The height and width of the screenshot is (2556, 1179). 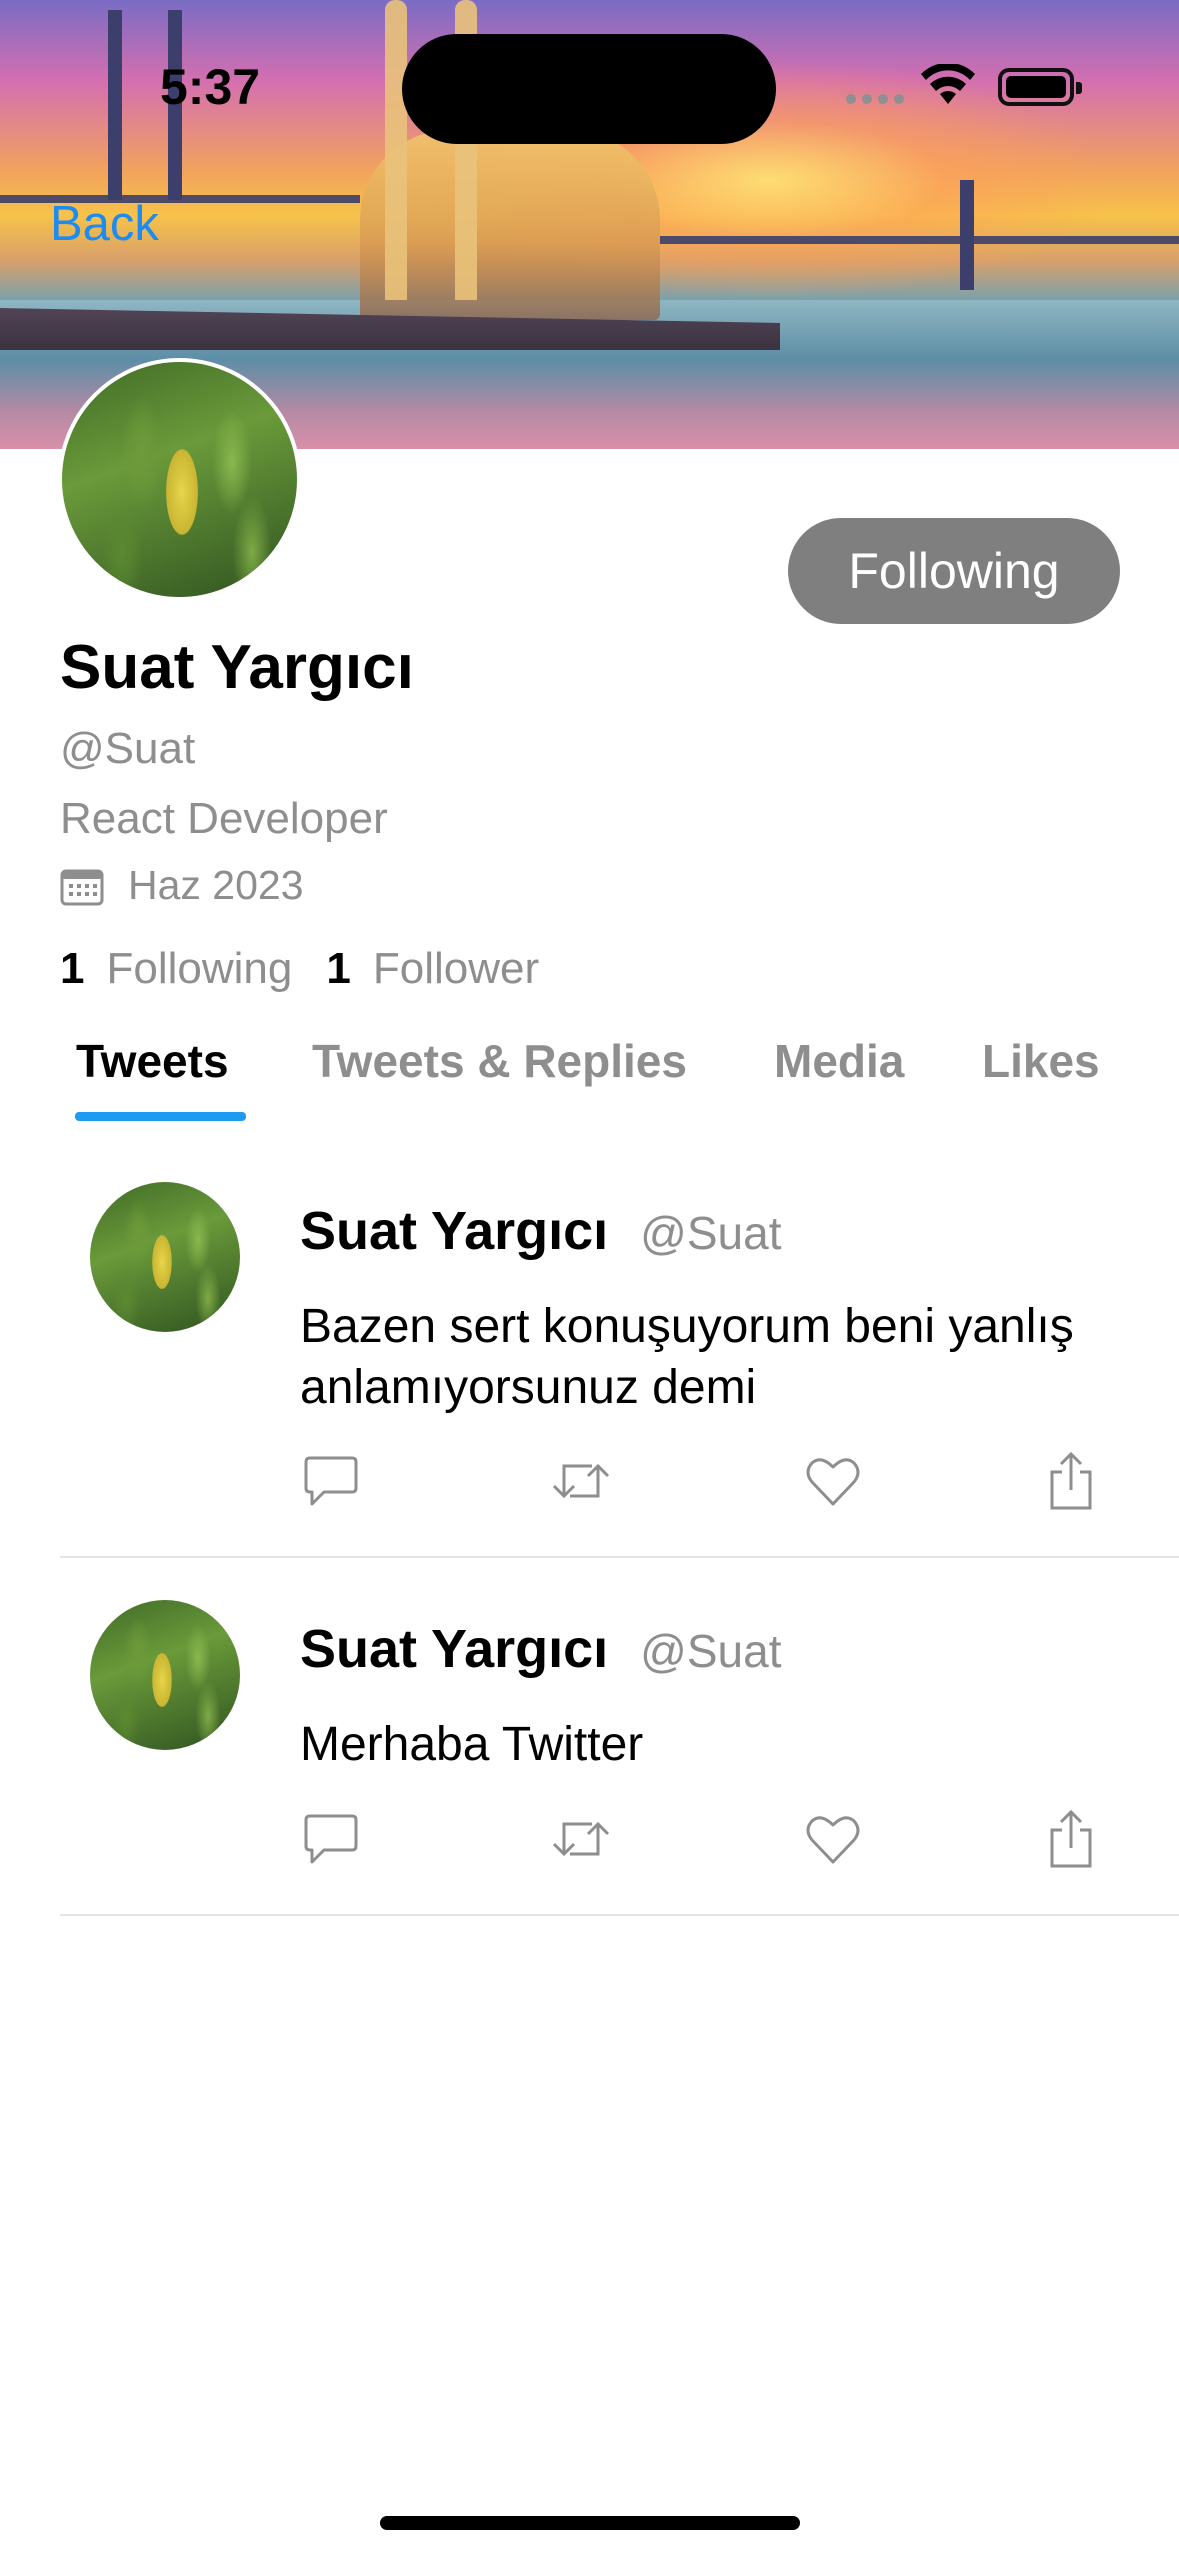 What do you see at coordinates (338, 969) in the screenshot?
I see `followers-count: 1` at bounding box center [338, 969].